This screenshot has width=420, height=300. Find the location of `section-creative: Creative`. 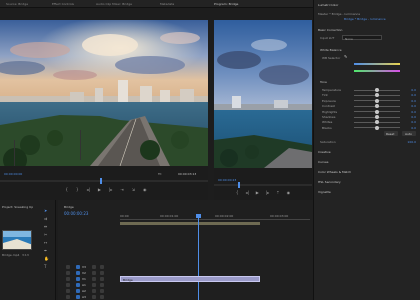

section-creative: Creative is located at coordinates (324, 152).